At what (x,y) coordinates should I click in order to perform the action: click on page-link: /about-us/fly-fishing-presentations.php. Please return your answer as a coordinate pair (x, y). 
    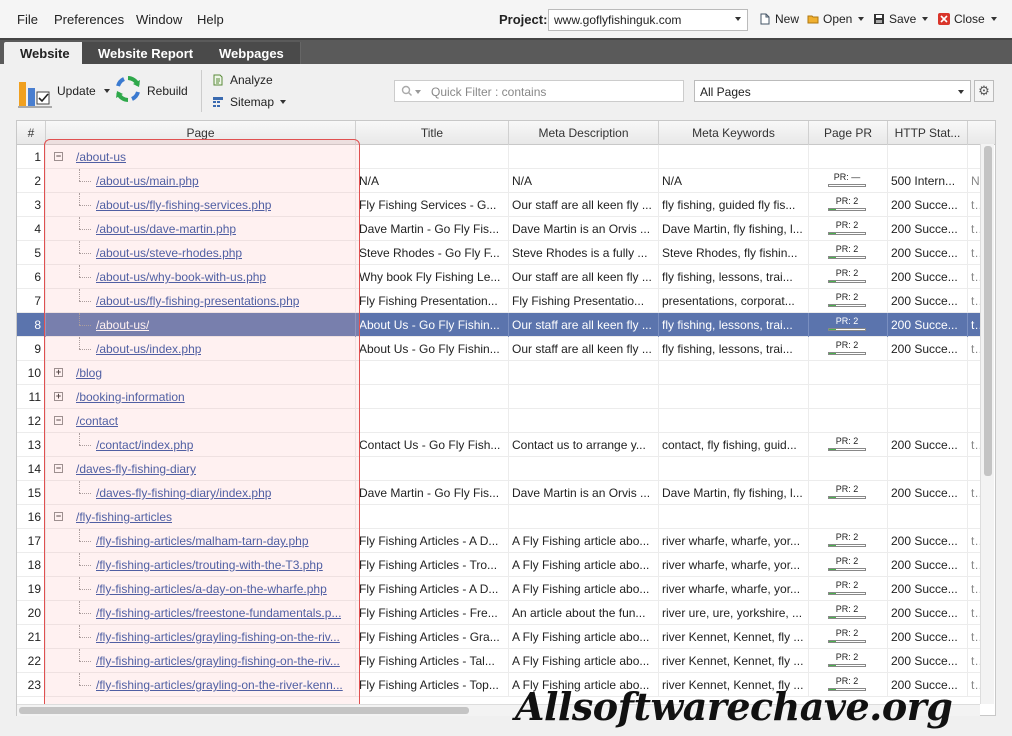
    Looking at the image, I should click on (197, 301).